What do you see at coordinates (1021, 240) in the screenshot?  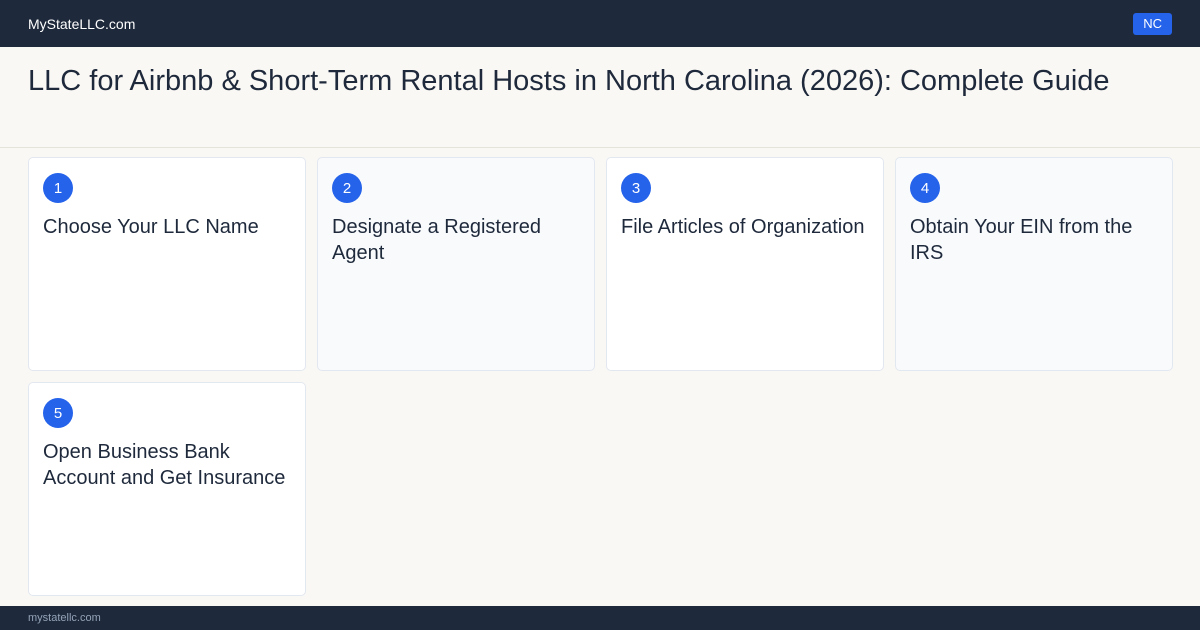 I see `step-title: Obtain Your EIN from the IRS` at bounding box center [1021, 240].